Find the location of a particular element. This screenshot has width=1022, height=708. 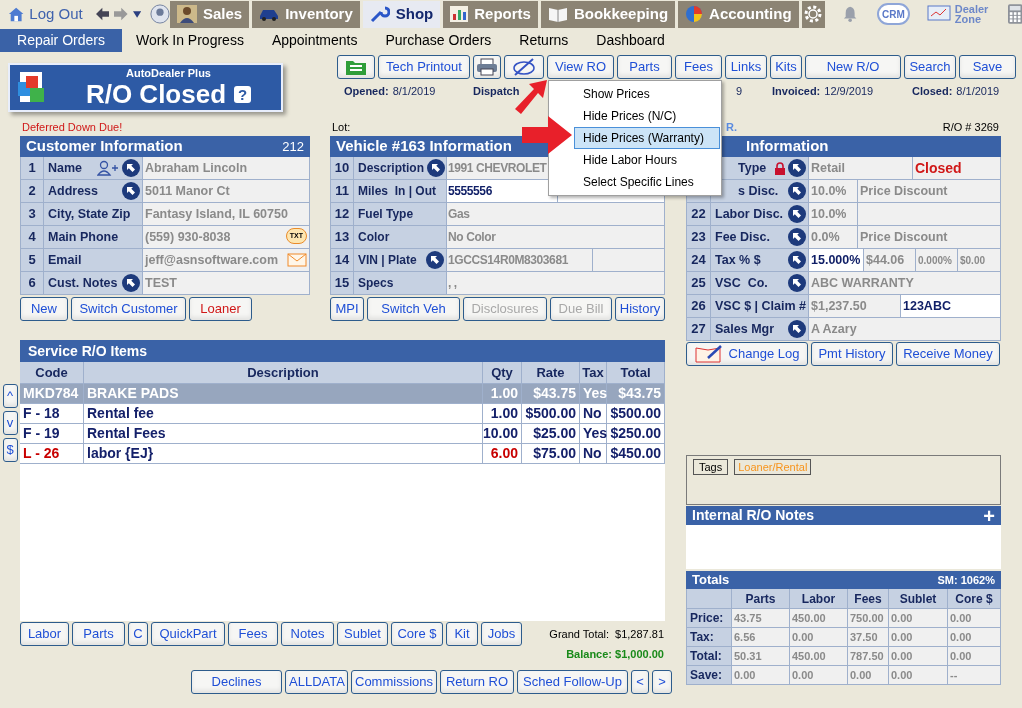

button: Switch Customer is located at coordinates (128, 309).